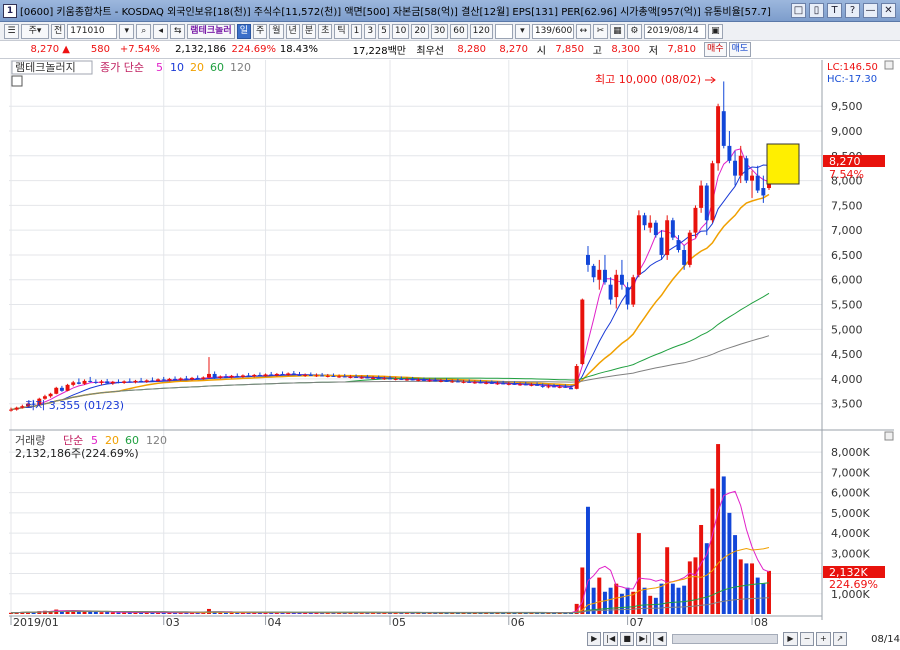 This screenshot has width=900, height=650. What do you see at coordinates (660, 639) in the screenshot?
I see `prev-icon: ◀` at bounding box center [660, 639].